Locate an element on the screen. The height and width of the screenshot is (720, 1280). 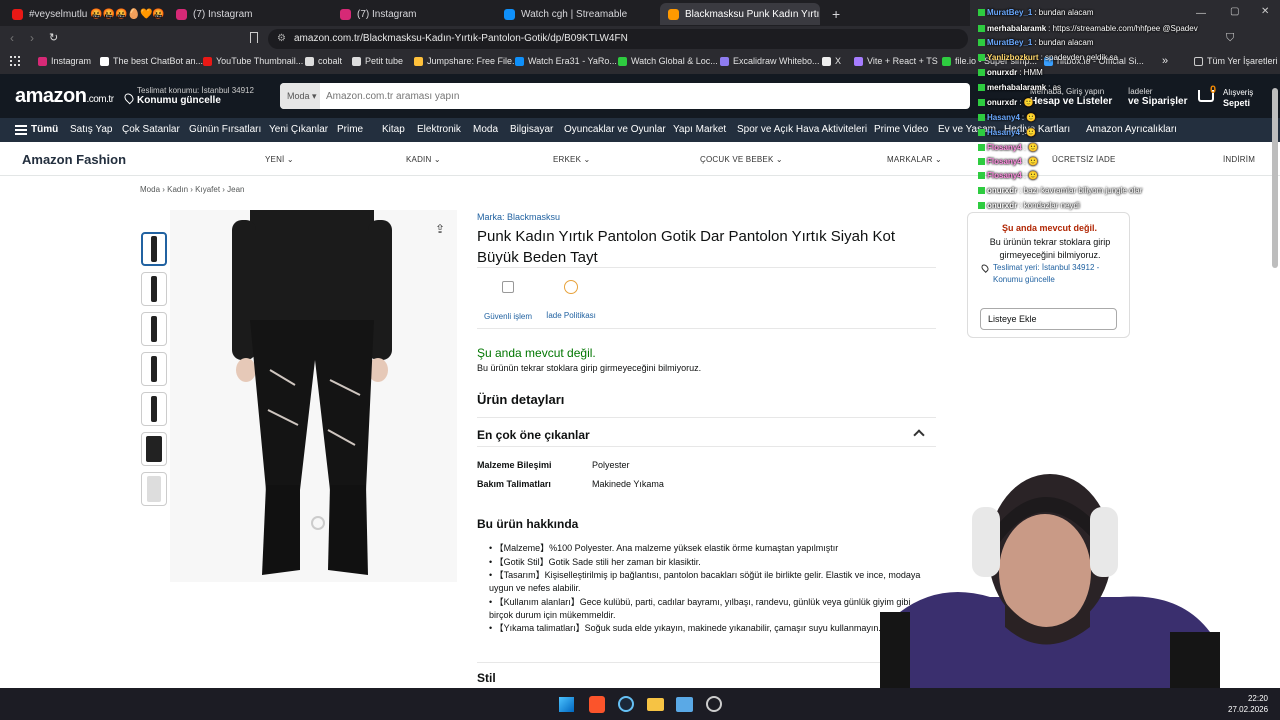
nav-item: Günün Fırsatları is located at coordinates (225, 129).